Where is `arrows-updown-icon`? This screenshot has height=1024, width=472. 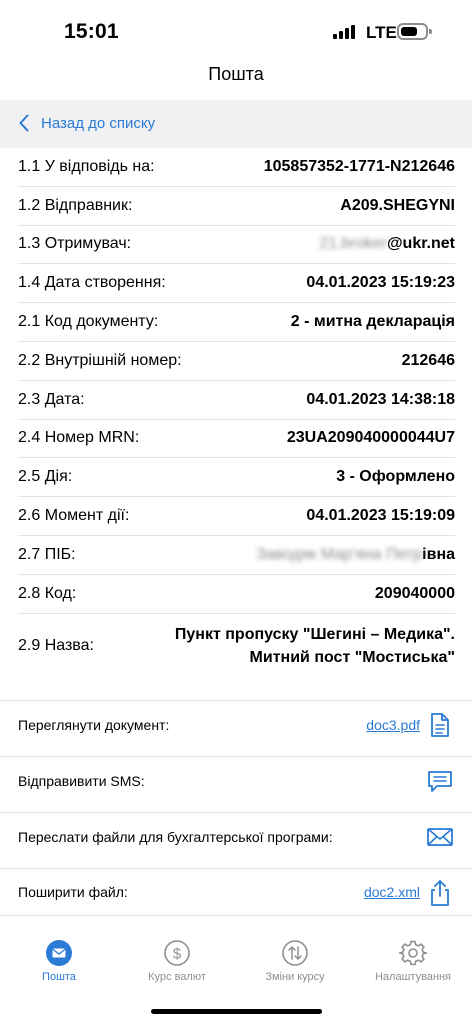 arrows-updown-icon is located at coordinates (295, 953).